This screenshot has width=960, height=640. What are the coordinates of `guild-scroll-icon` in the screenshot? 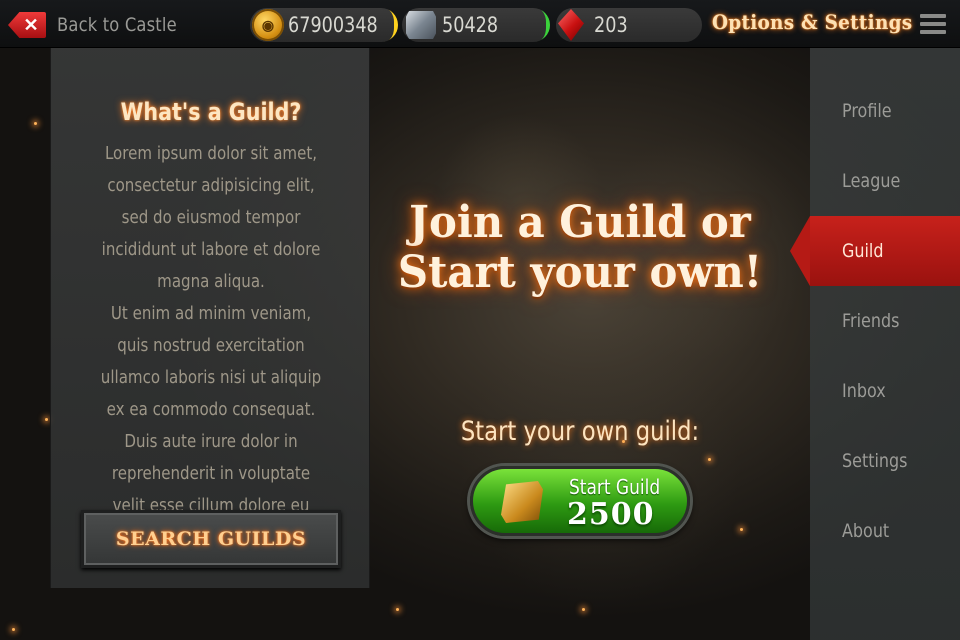 It's located at (522, 502).